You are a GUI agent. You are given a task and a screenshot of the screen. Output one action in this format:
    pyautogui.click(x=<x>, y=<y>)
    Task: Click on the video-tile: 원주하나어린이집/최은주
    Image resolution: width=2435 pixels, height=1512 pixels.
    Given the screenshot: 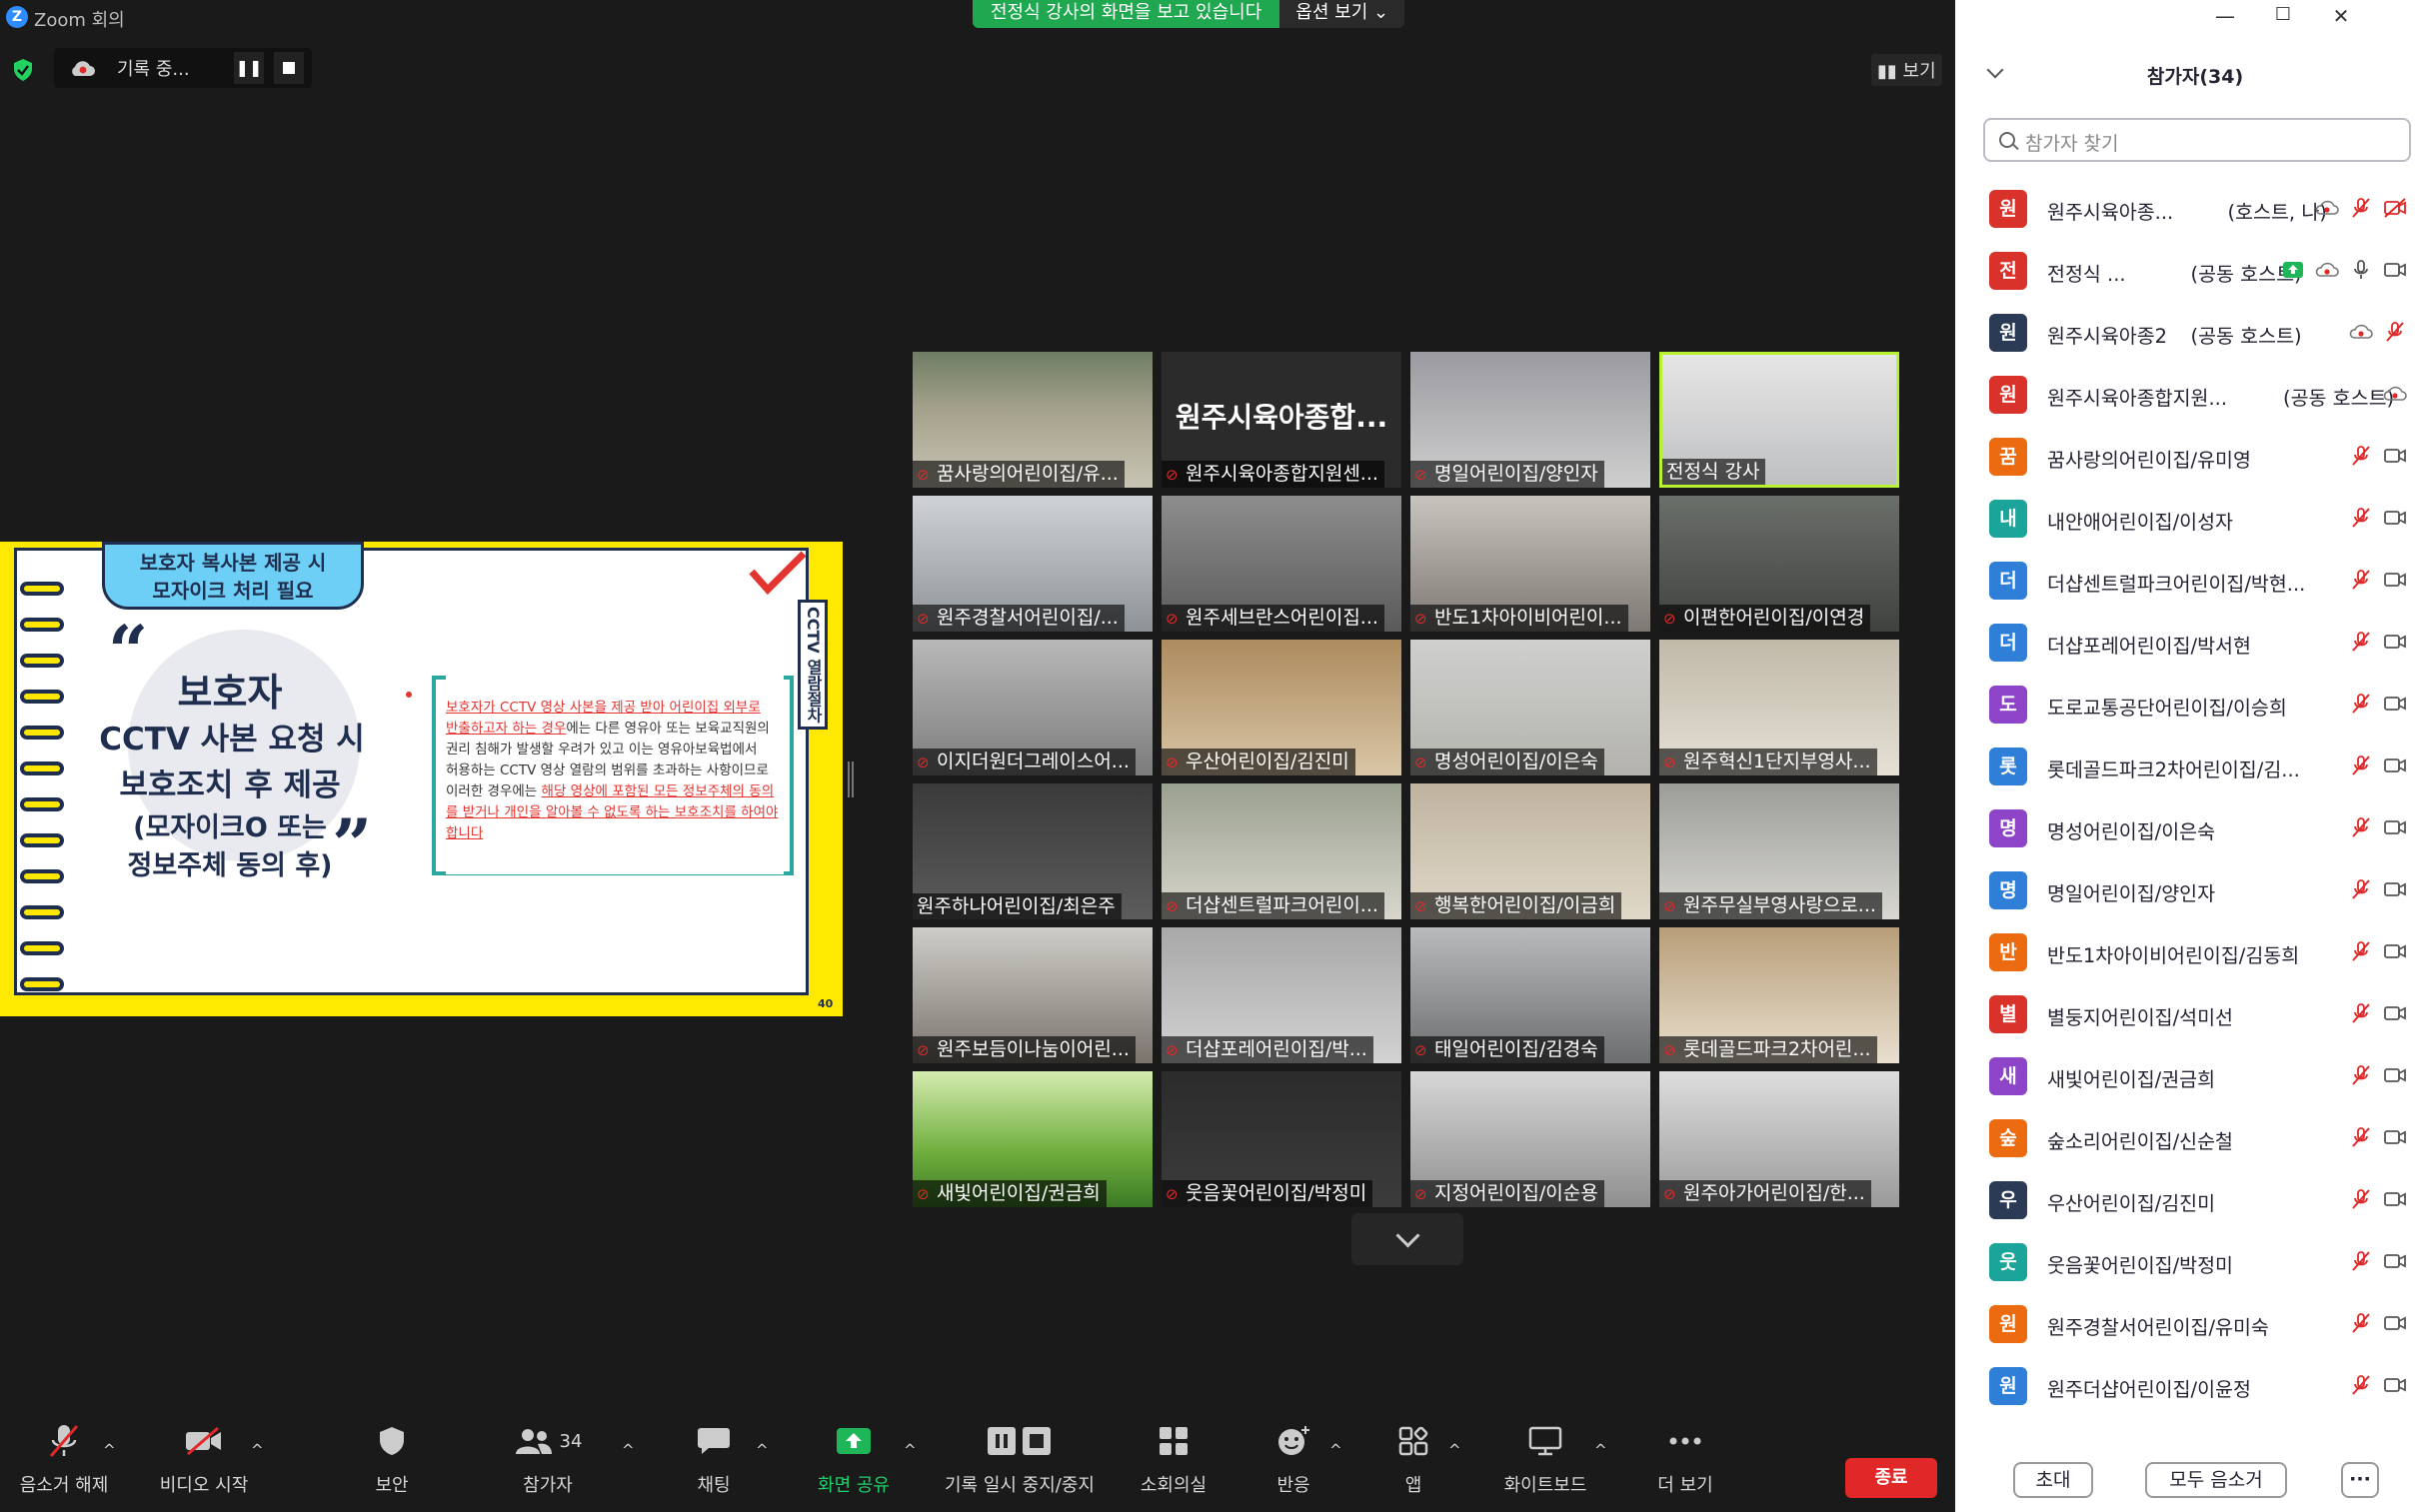 What is the action you would take?
    pyautogui.click(x=1033, y=851)
    